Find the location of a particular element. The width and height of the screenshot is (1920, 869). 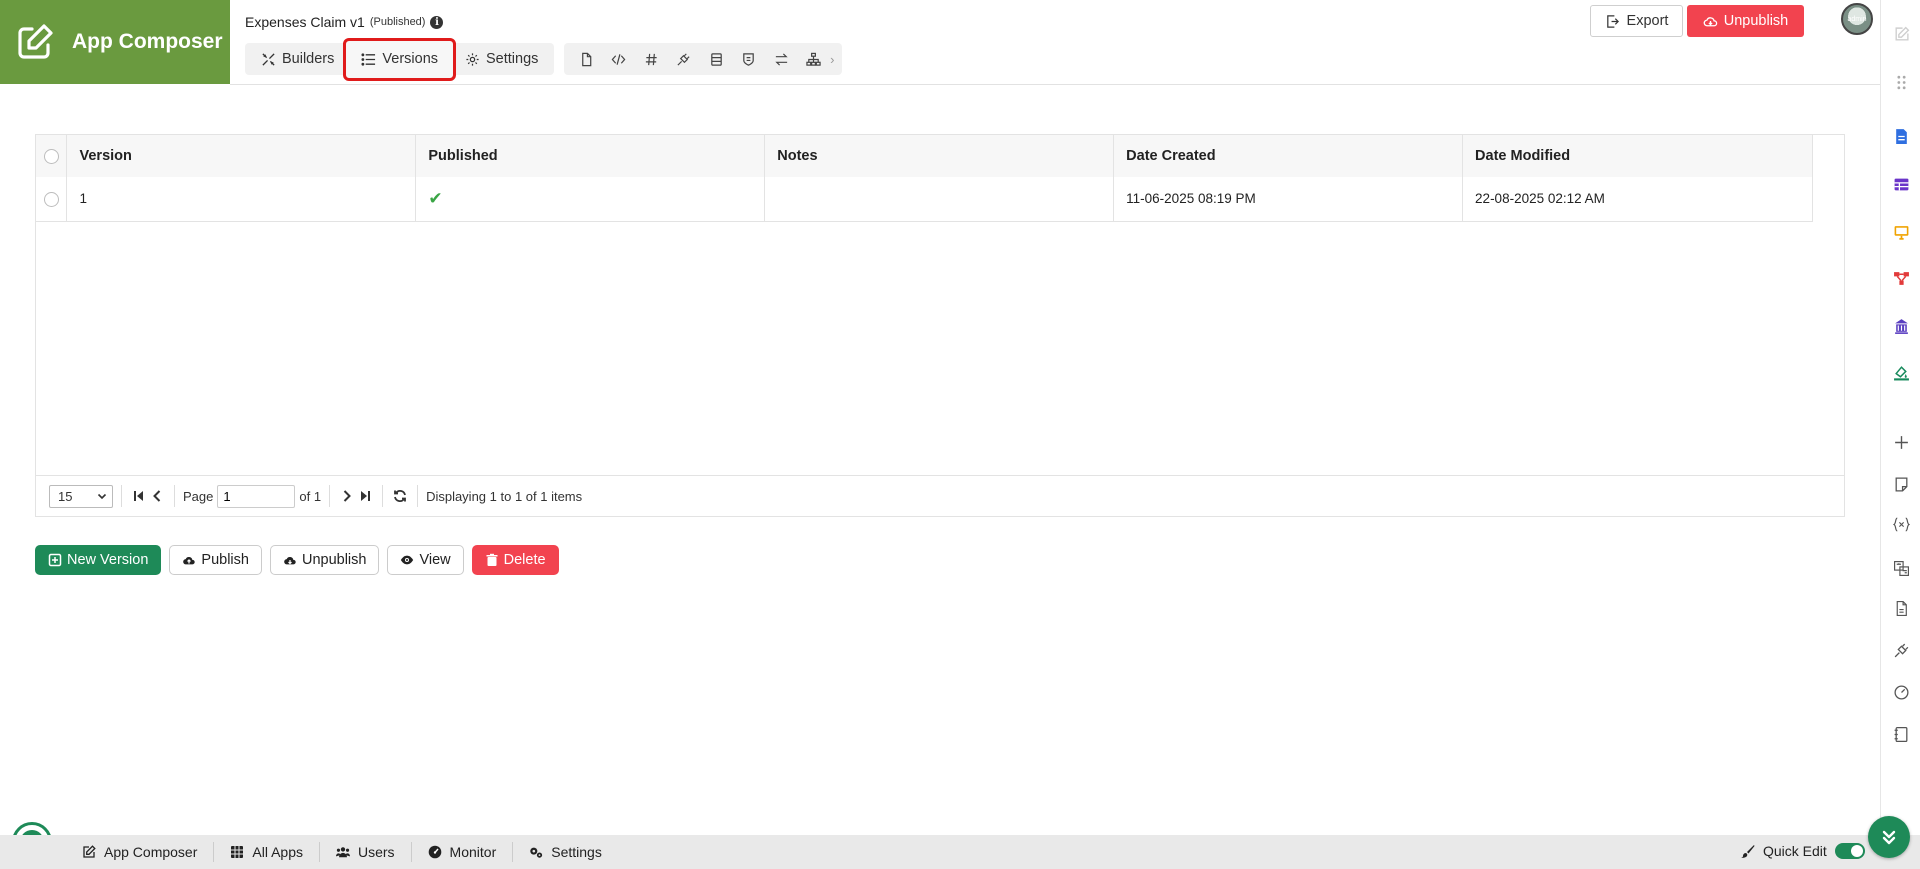

tab-settings: Settings is located at coordinates (501, 59).